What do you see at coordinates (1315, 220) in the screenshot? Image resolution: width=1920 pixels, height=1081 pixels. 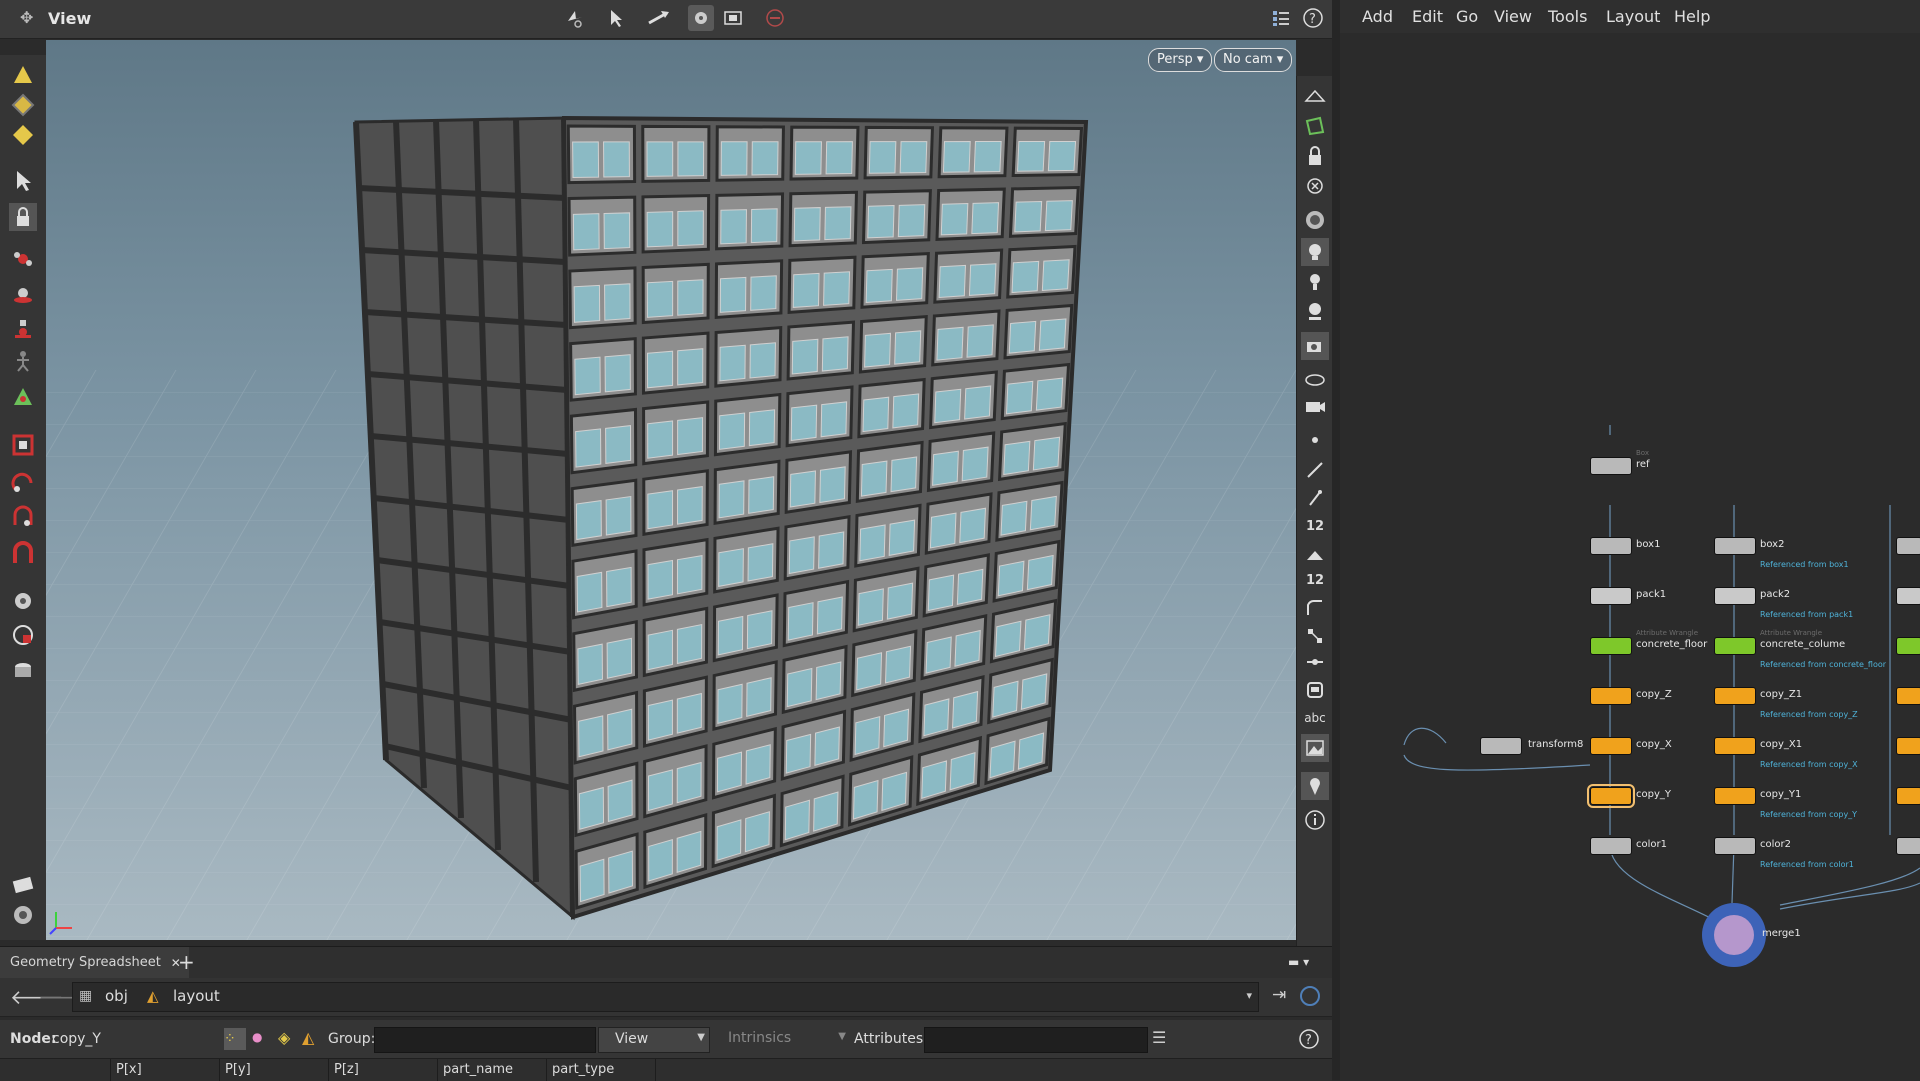 I see `headlight-icon` at bounding box center [1315, 220].